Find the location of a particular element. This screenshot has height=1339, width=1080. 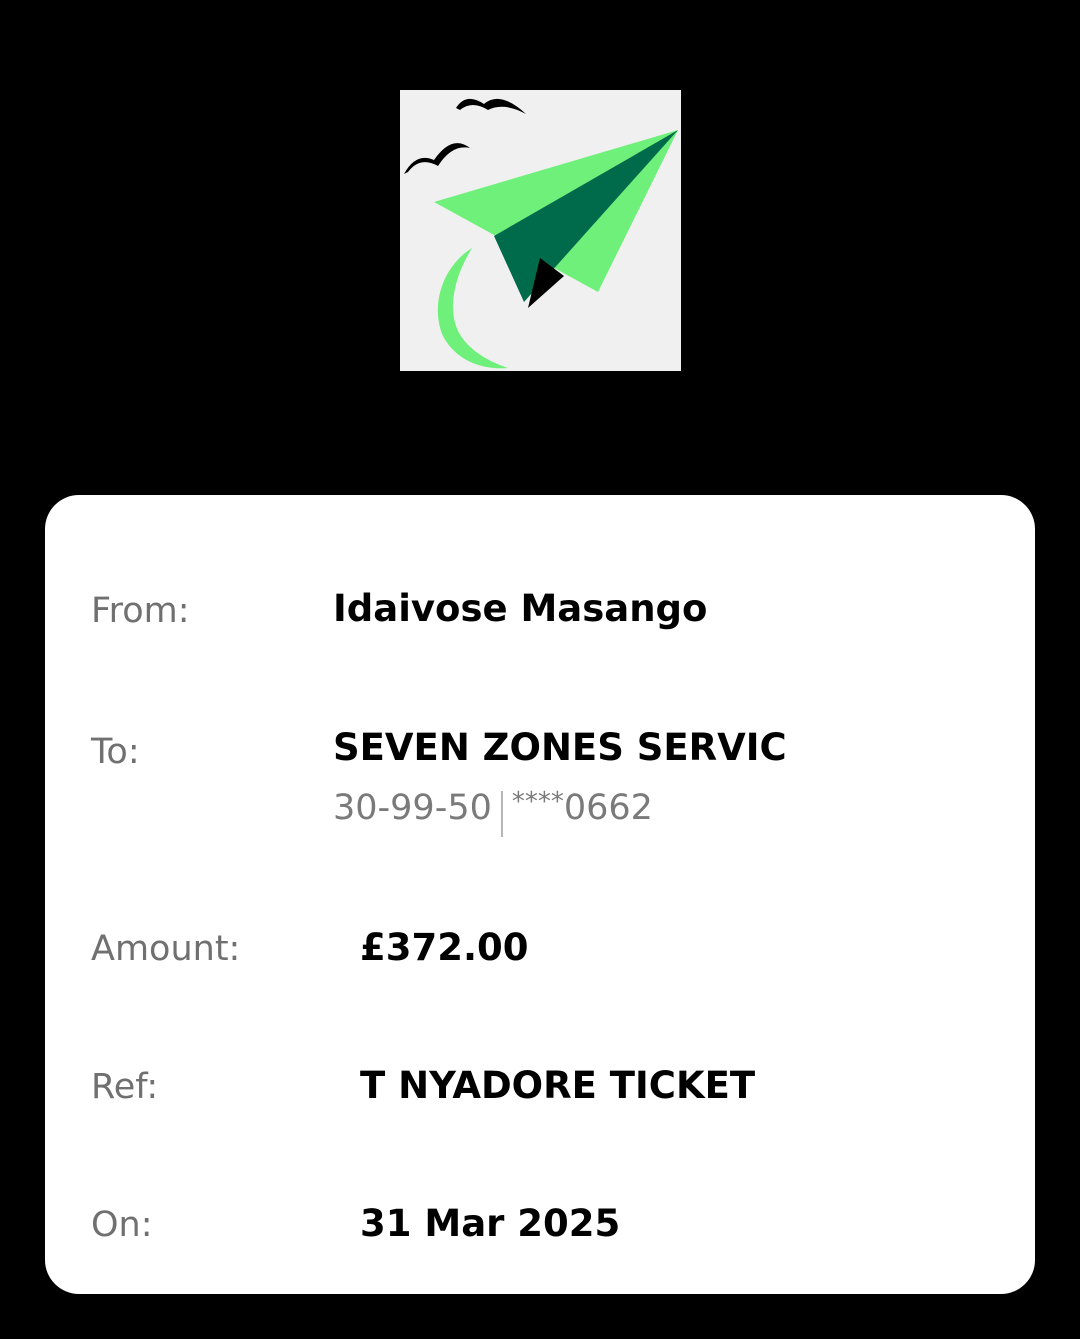

amount-value: £372.00 is located at coordinates (444, 947).